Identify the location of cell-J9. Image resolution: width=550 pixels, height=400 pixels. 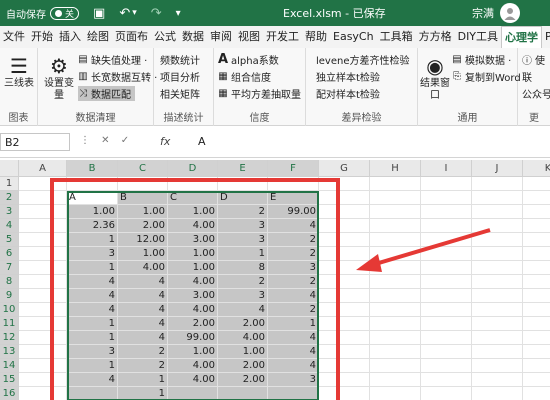
(497, 296).